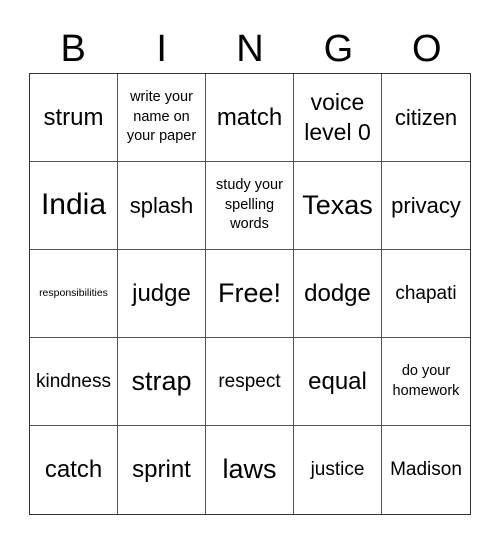  What do you see at coordinates (74, 382) in the screenshot?
I see `bingo-cell: kindness` at bounding box center [74, 382].